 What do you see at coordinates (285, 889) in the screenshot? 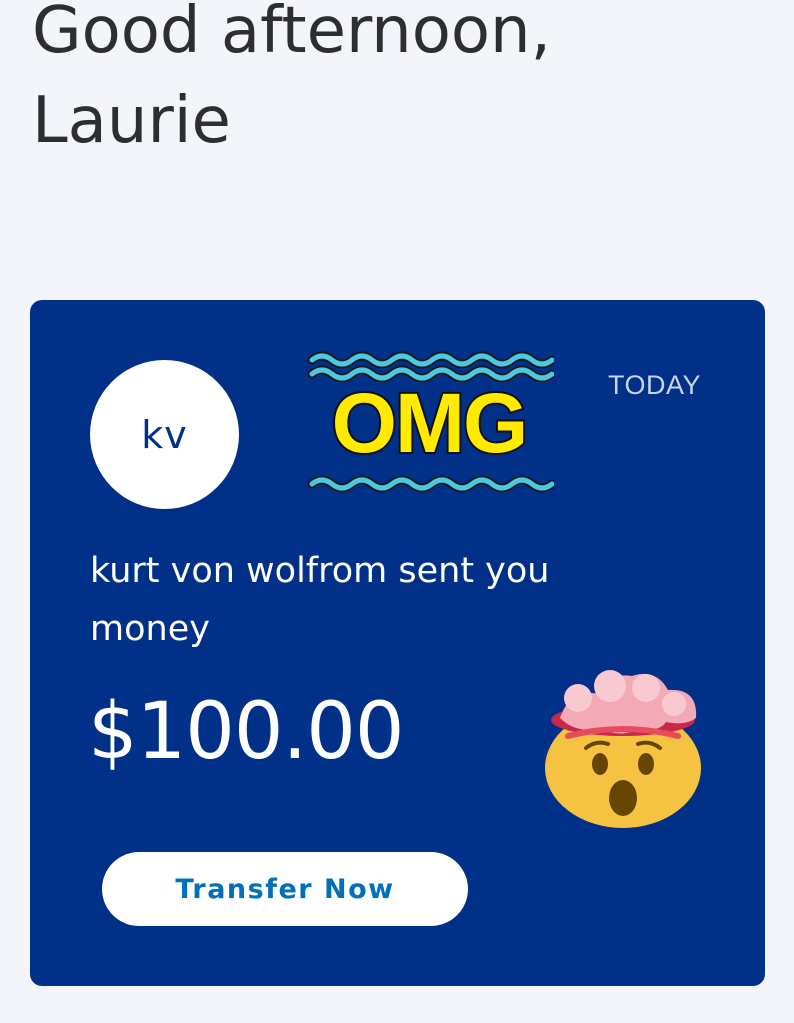
I see `transfer-now-button: Transfer Now` at bounding box center [285, 889].